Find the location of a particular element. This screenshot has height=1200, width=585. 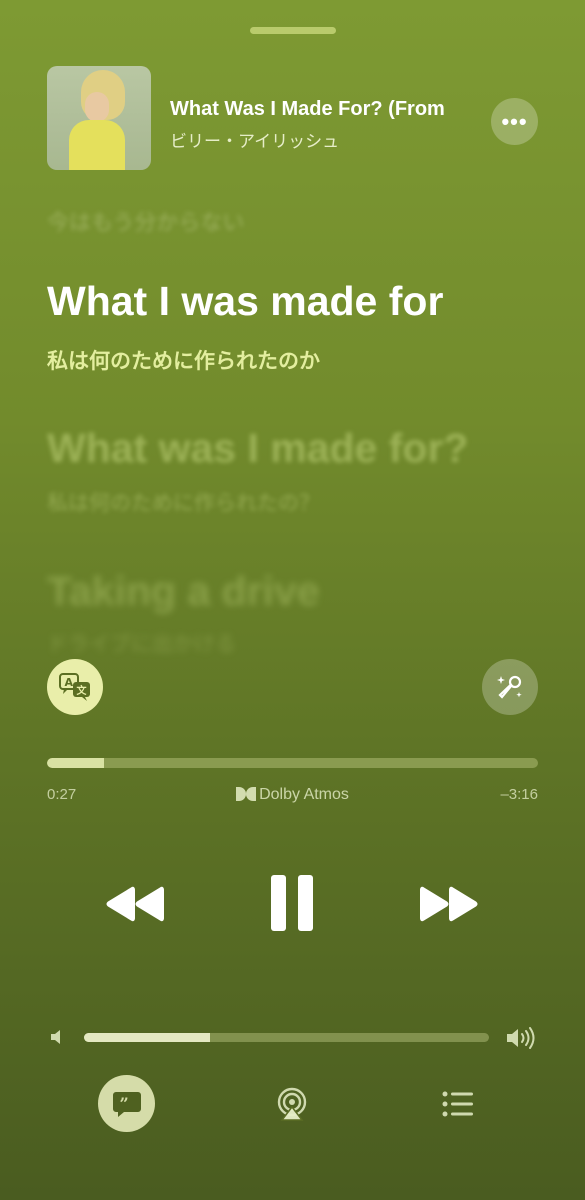

playback-scrubber is located at coordinates (292, 763).